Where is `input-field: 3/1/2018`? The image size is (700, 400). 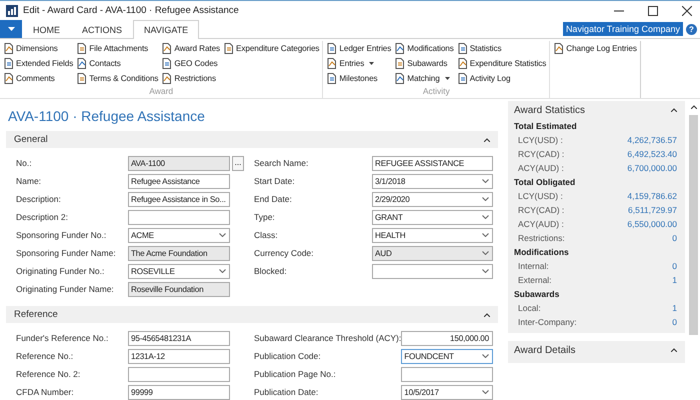
input-field: 3/1/2018 is located at coordinates (432, 181).